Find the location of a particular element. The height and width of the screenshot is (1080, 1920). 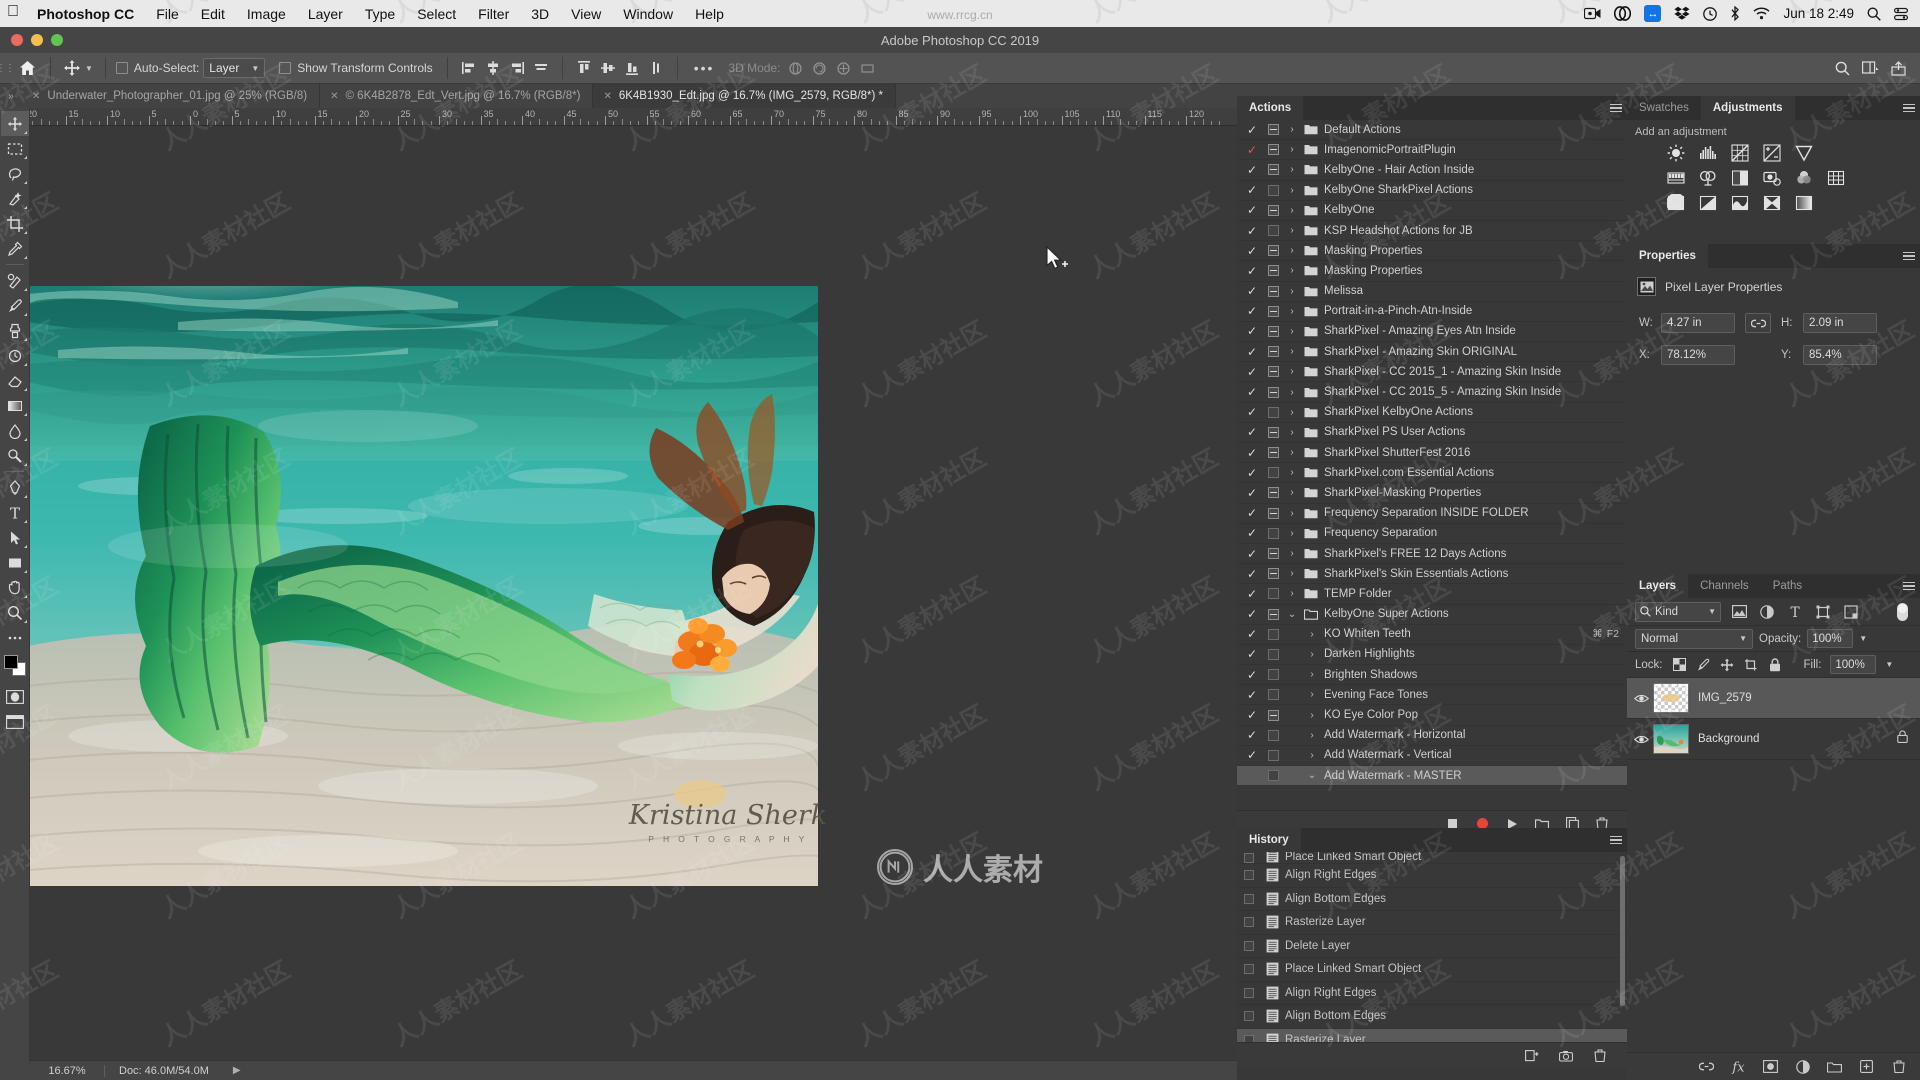

tab-channels: Channels is located at coordinates (1724, 586).